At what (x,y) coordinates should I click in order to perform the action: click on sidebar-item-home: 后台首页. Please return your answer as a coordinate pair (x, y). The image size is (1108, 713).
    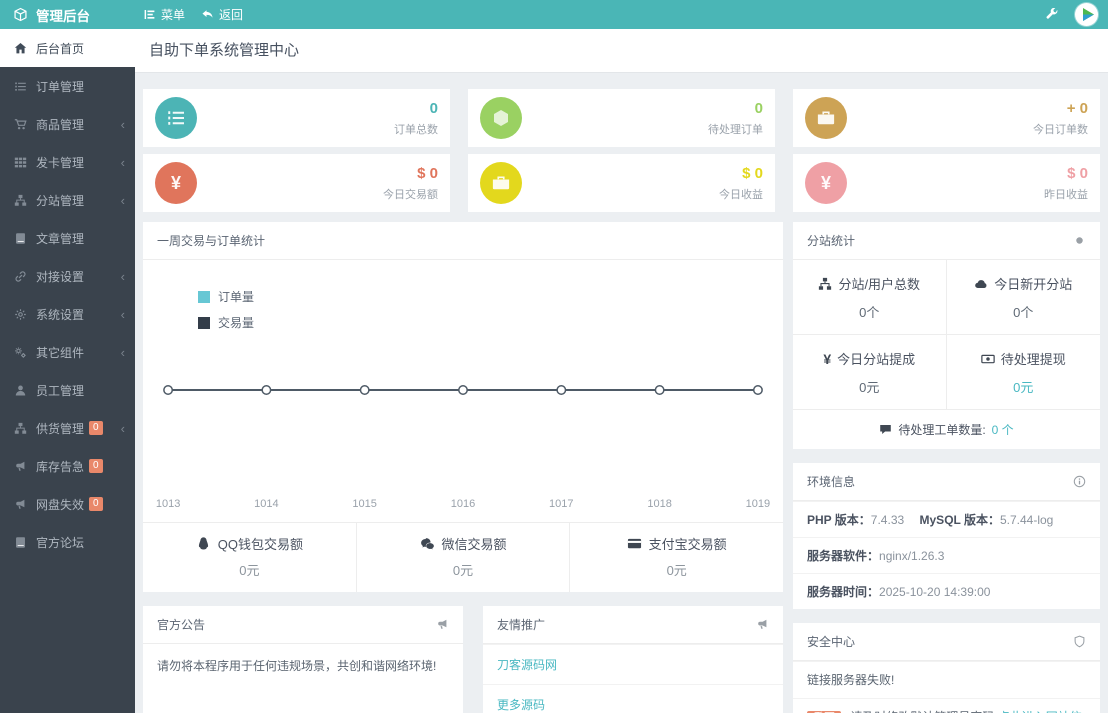
    Looking at the image, I should click on (67, 48).